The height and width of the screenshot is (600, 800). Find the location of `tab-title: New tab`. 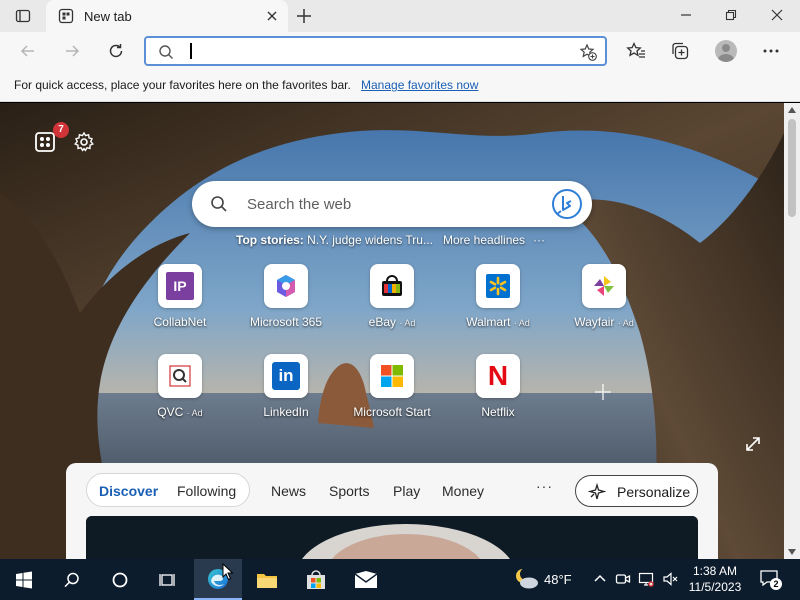

tab-title: New tab is located at coordinates (108, 16).